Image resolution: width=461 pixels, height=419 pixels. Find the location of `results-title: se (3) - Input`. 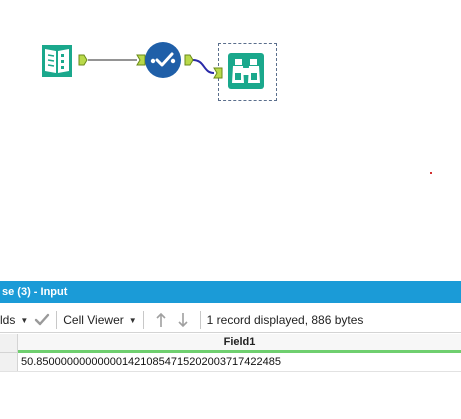

results-title: se (3) - Input is located at coordinates (230, 292).